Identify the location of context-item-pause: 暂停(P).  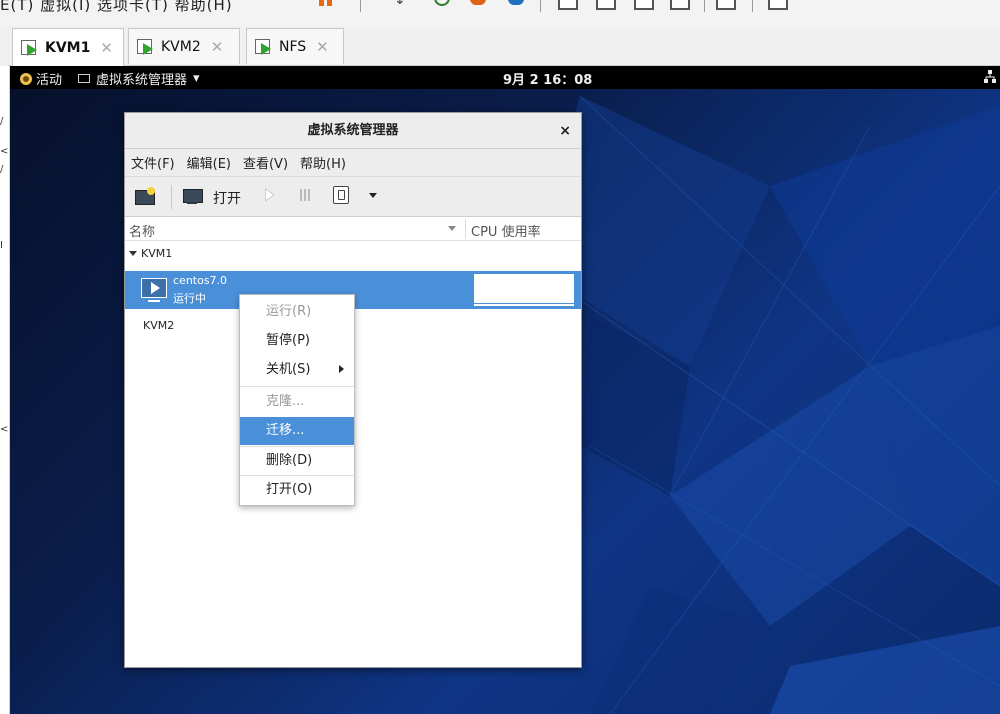
(297, 341).